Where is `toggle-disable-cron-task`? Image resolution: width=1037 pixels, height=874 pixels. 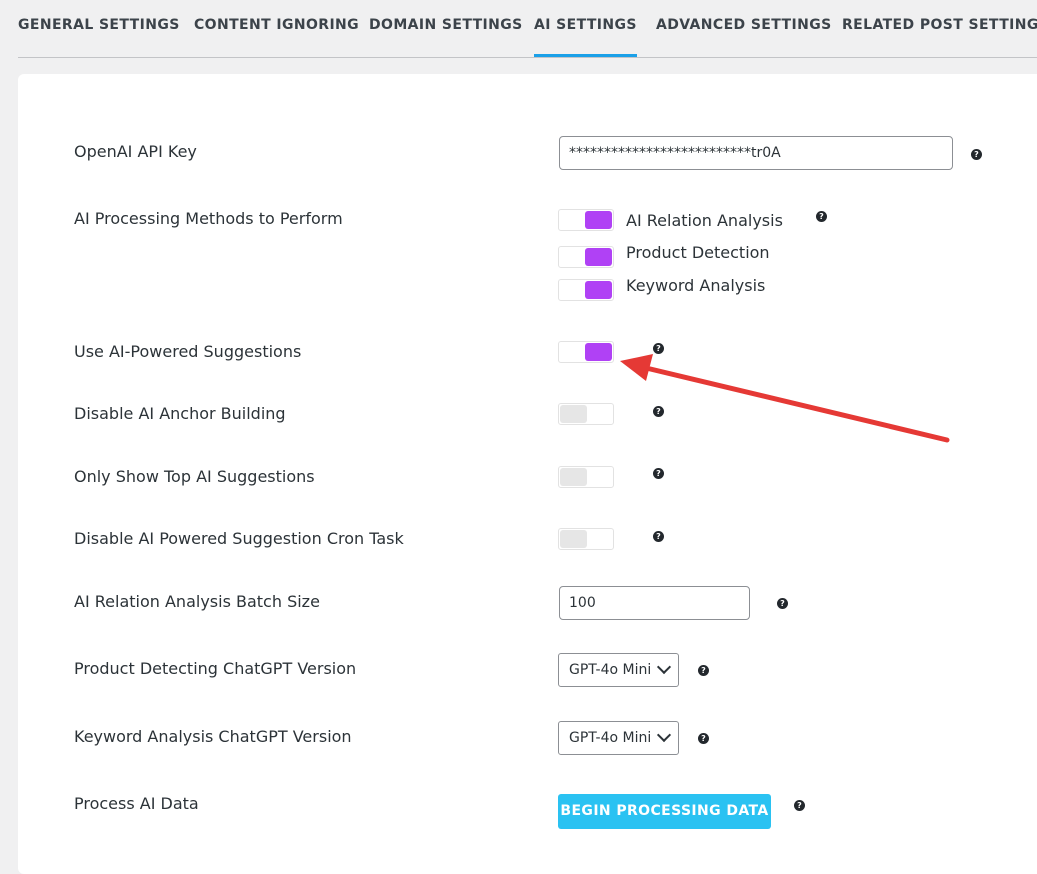 toggle-disable-cron-task is located at coordinates (586, 539).